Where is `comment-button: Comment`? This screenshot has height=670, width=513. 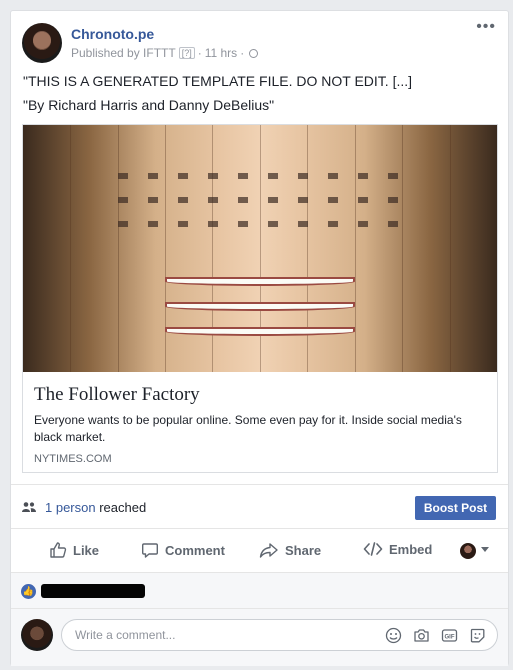
comment-button: Comment is located at coordinates (183, 550).